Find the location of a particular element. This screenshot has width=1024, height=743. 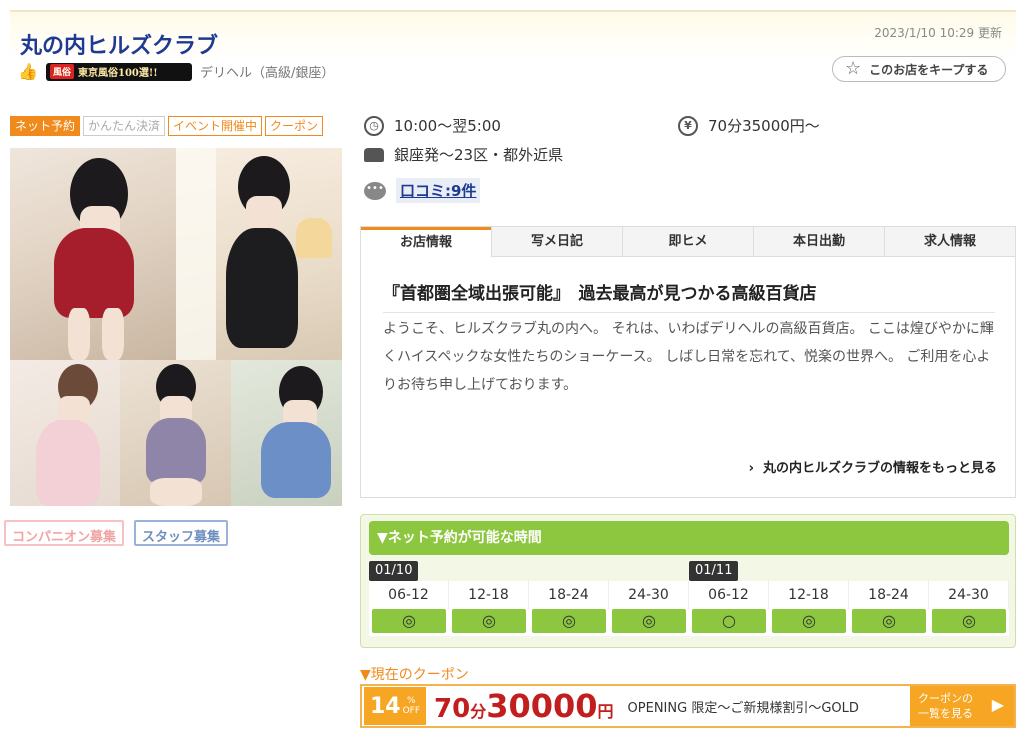

reviews-row: ••• 口コミ:9件 is located at coordinates (422, 190).